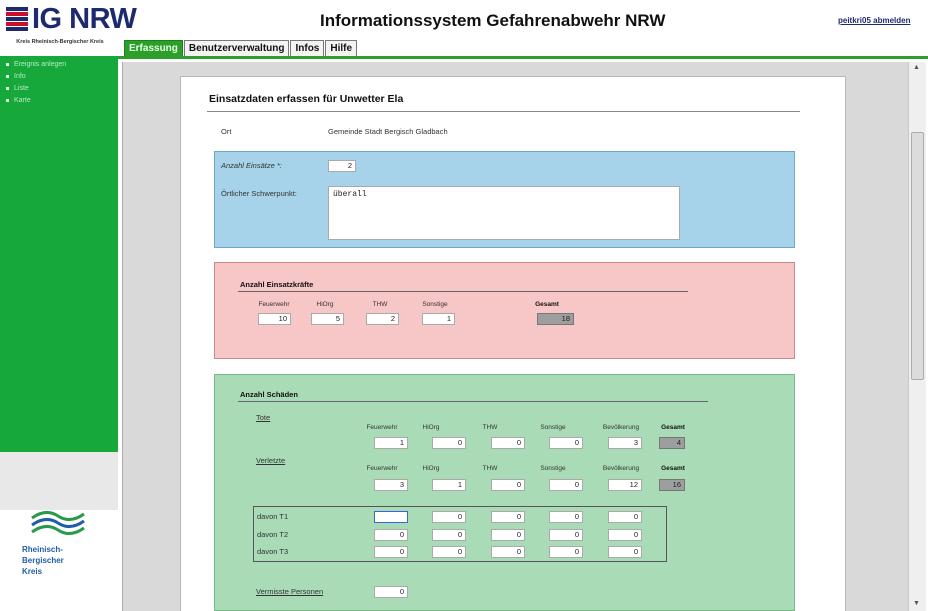 The width and height of the screenshot is (928, 611). Describe the element at coordinates (62, 542) in the screenshot. I see `rbk-logo: Rheinisch- Bergischer Kreis` at that location.